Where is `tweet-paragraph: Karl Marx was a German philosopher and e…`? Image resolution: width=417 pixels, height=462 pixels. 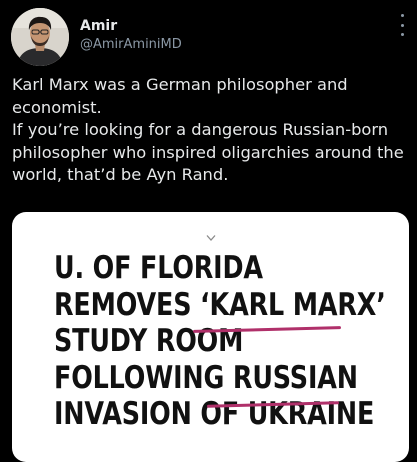
tweet-paragraph: Karl Marx was a German philosopher and e… is located at coordinates (180, 96).